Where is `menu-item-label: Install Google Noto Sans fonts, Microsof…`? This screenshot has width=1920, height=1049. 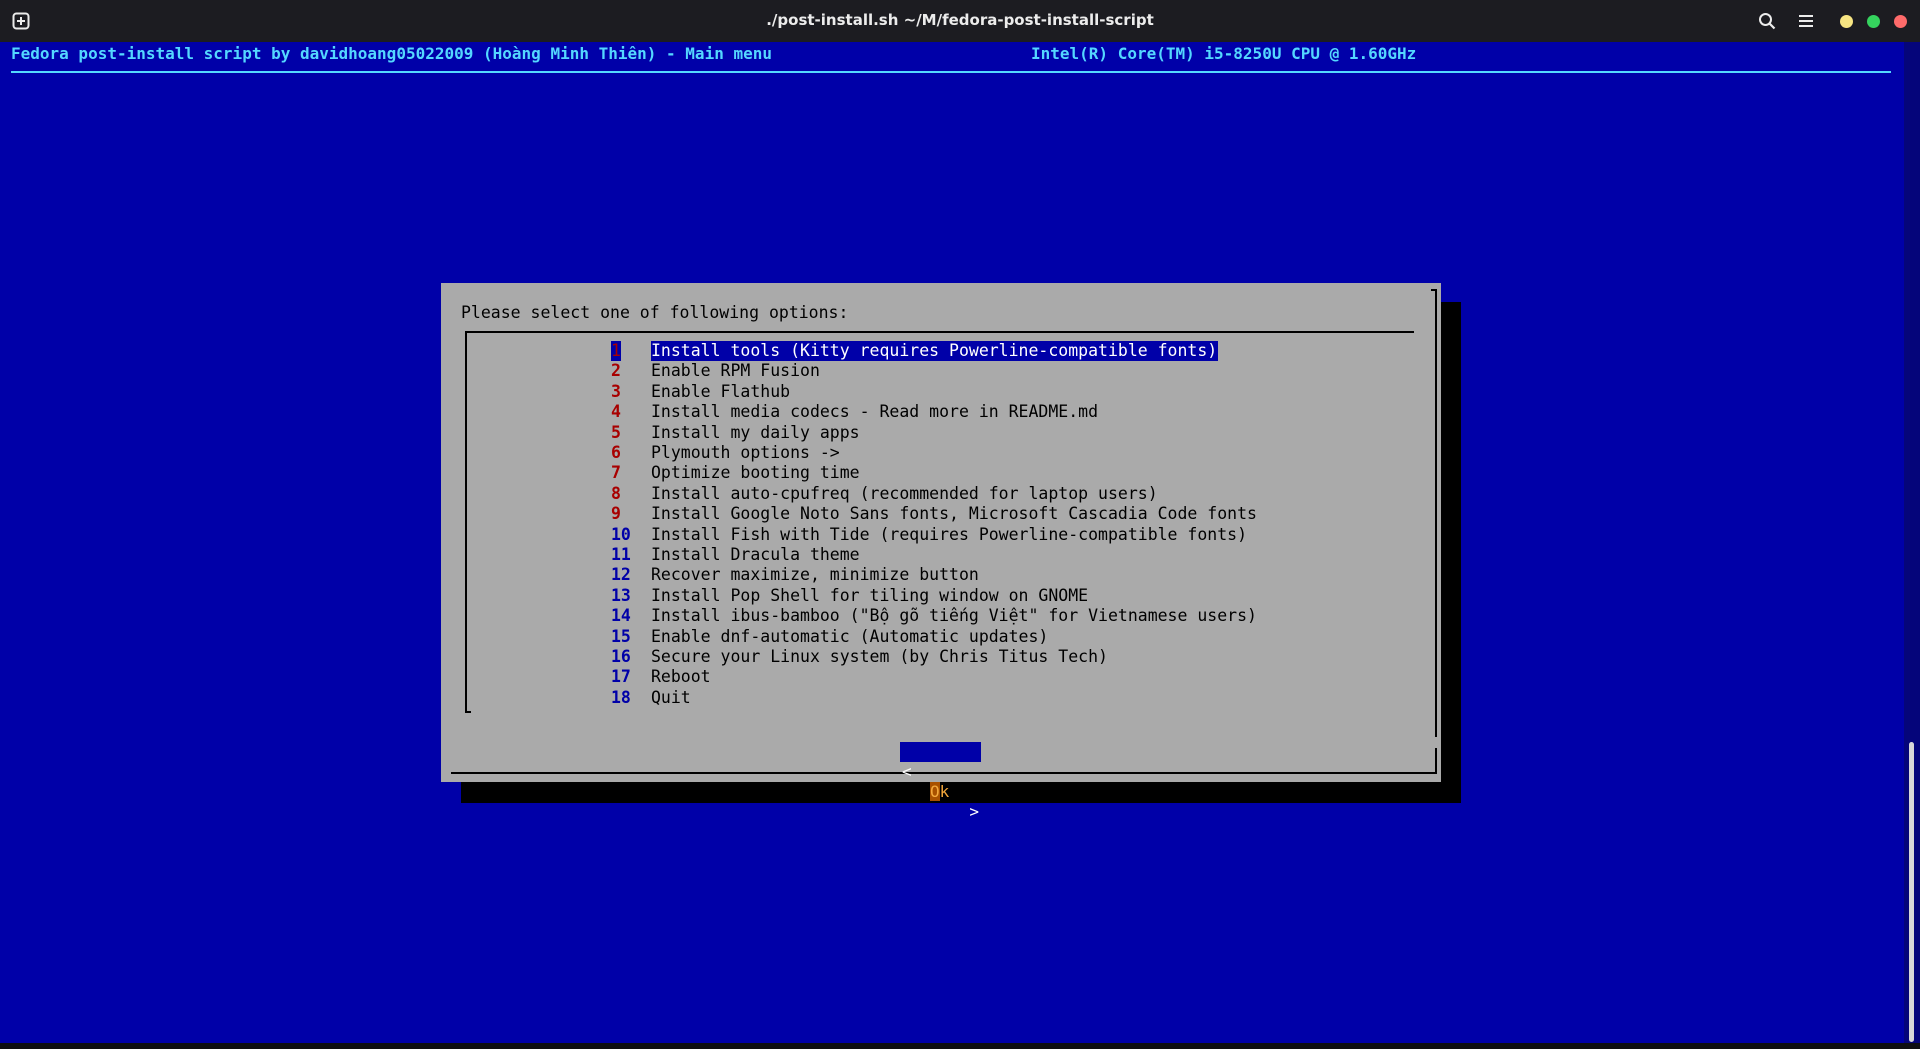
menu-item-label: Install Google Noto Sans fonts, Microsof… is located at coordinates (954, 514).